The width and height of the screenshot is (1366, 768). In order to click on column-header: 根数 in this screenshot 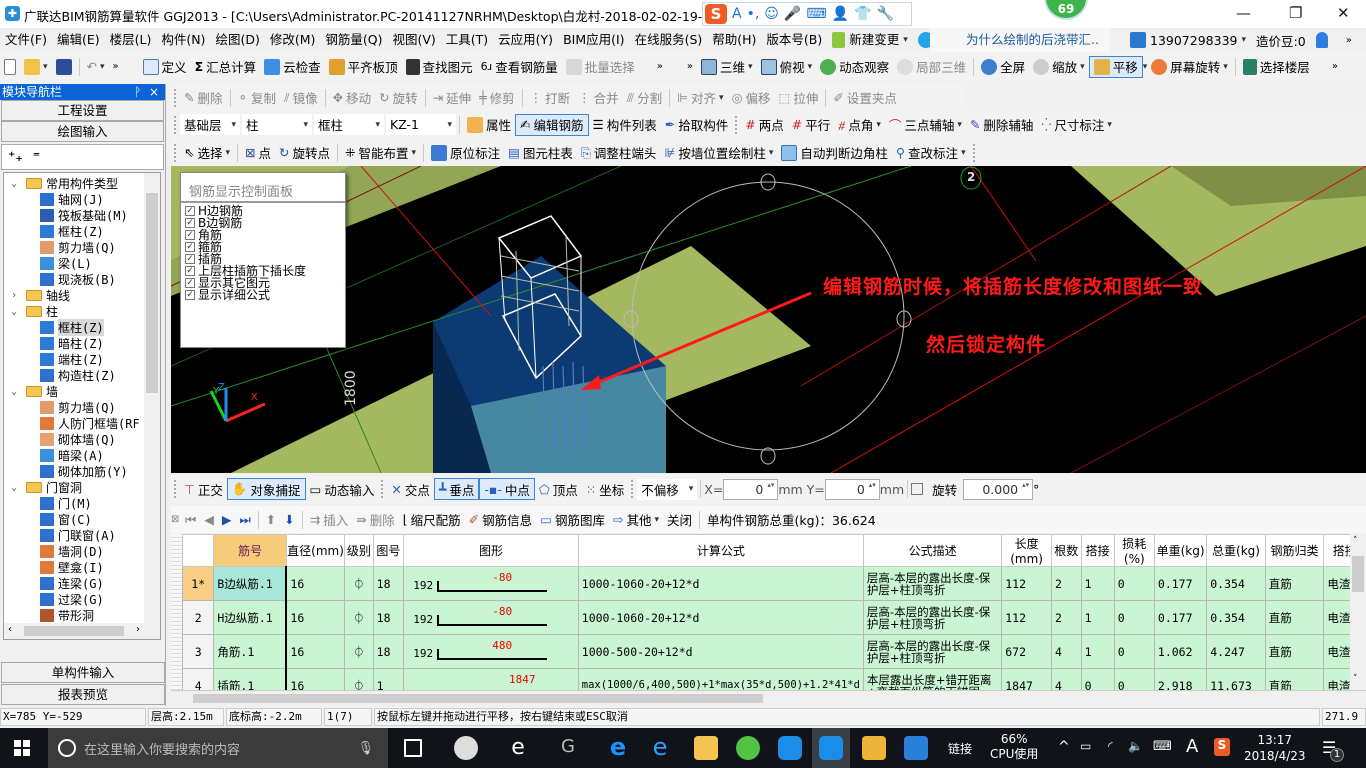, I will do `click(1066, 550)`.